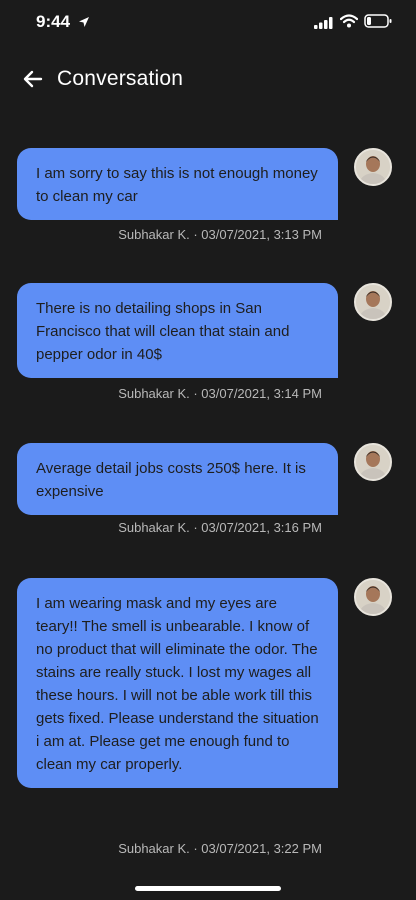 The width and height of the screenshot is (416, 900). What do you see at coordinates (349, 23) in the screenshot?
I see `wifi-icon` at bounding box center [349, 23].